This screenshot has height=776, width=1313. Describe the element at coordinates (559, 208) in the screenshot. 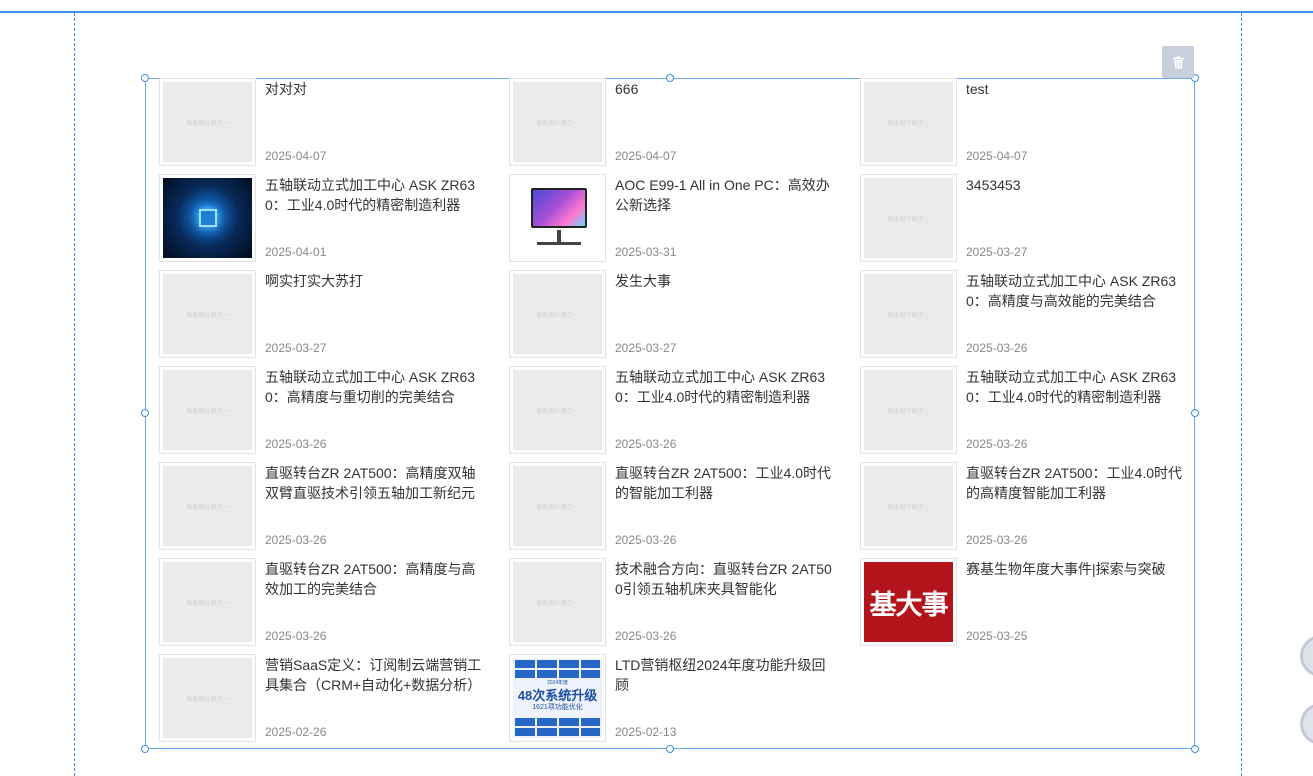

I see `monitor-screen` at that location.